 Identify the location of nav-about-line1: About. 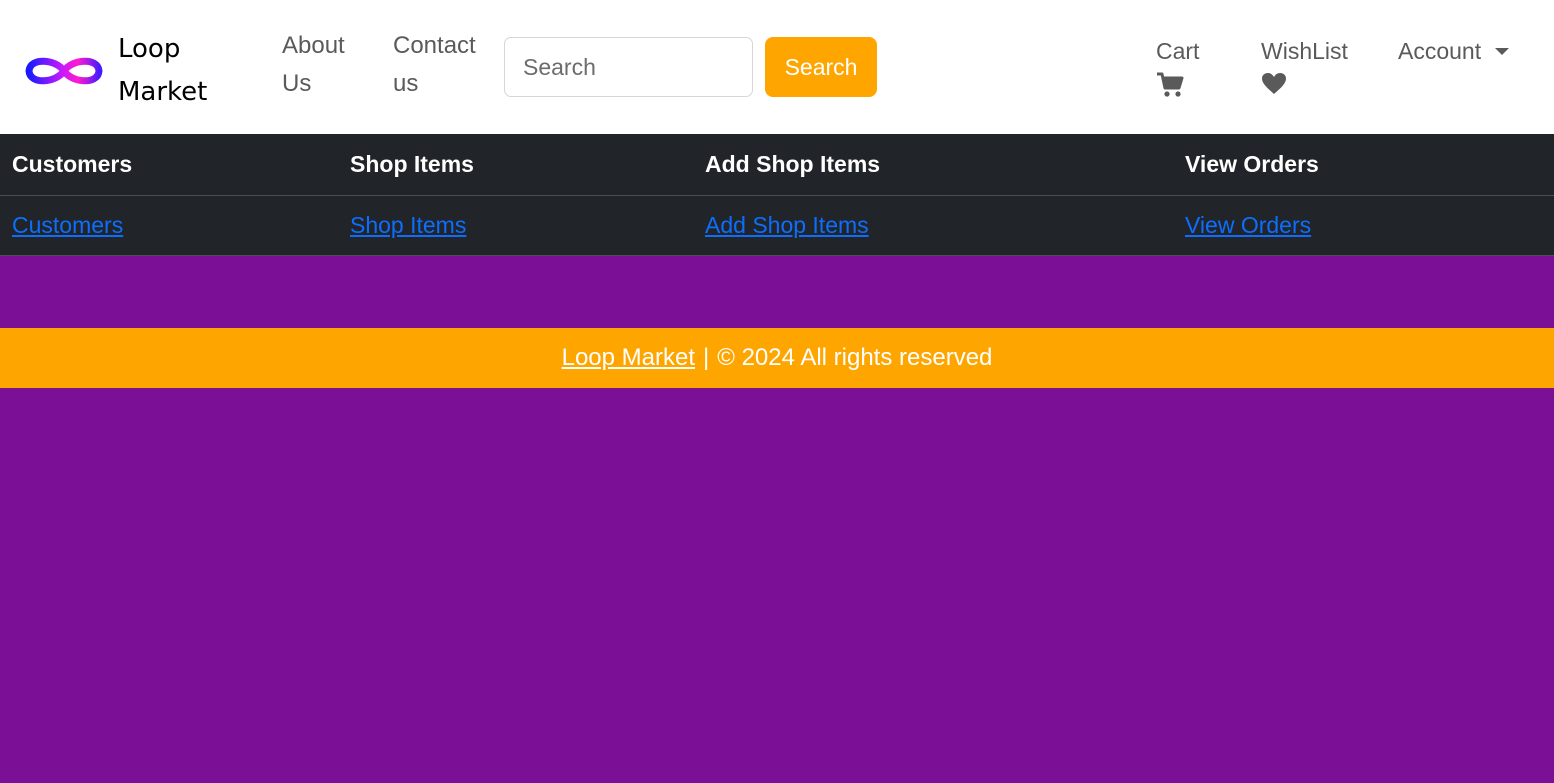
(313, 45).